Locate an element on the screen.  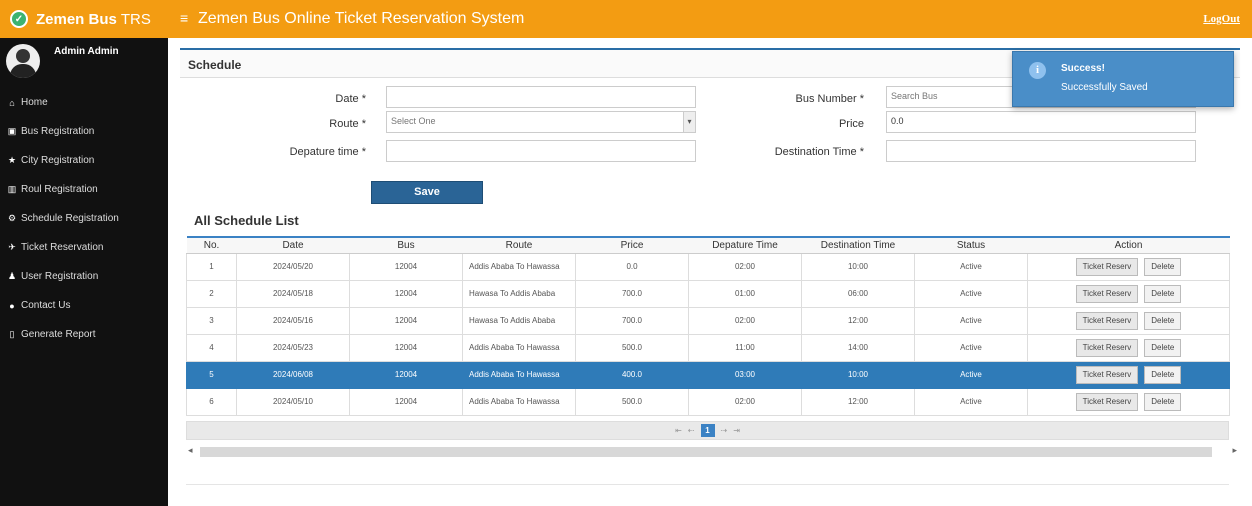
departure-time-field is located at coordinates (541, 151).